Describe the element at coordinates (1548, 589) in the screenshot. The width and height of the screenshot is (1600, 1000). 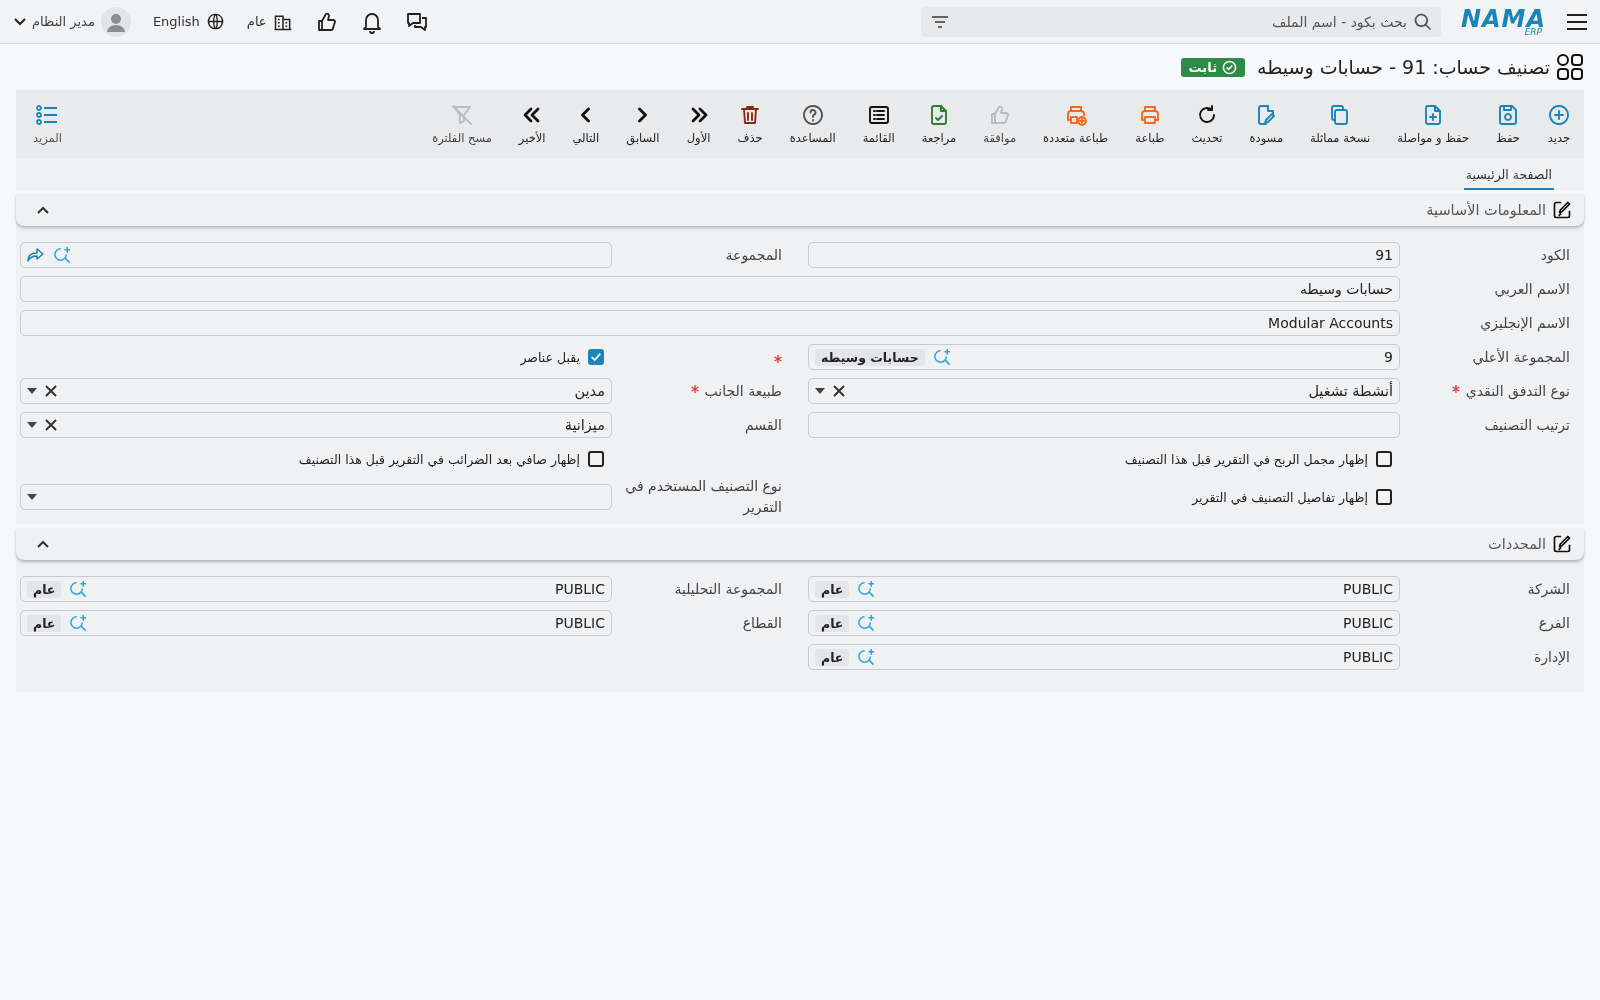
I see `field-label: الشركة` at that location.